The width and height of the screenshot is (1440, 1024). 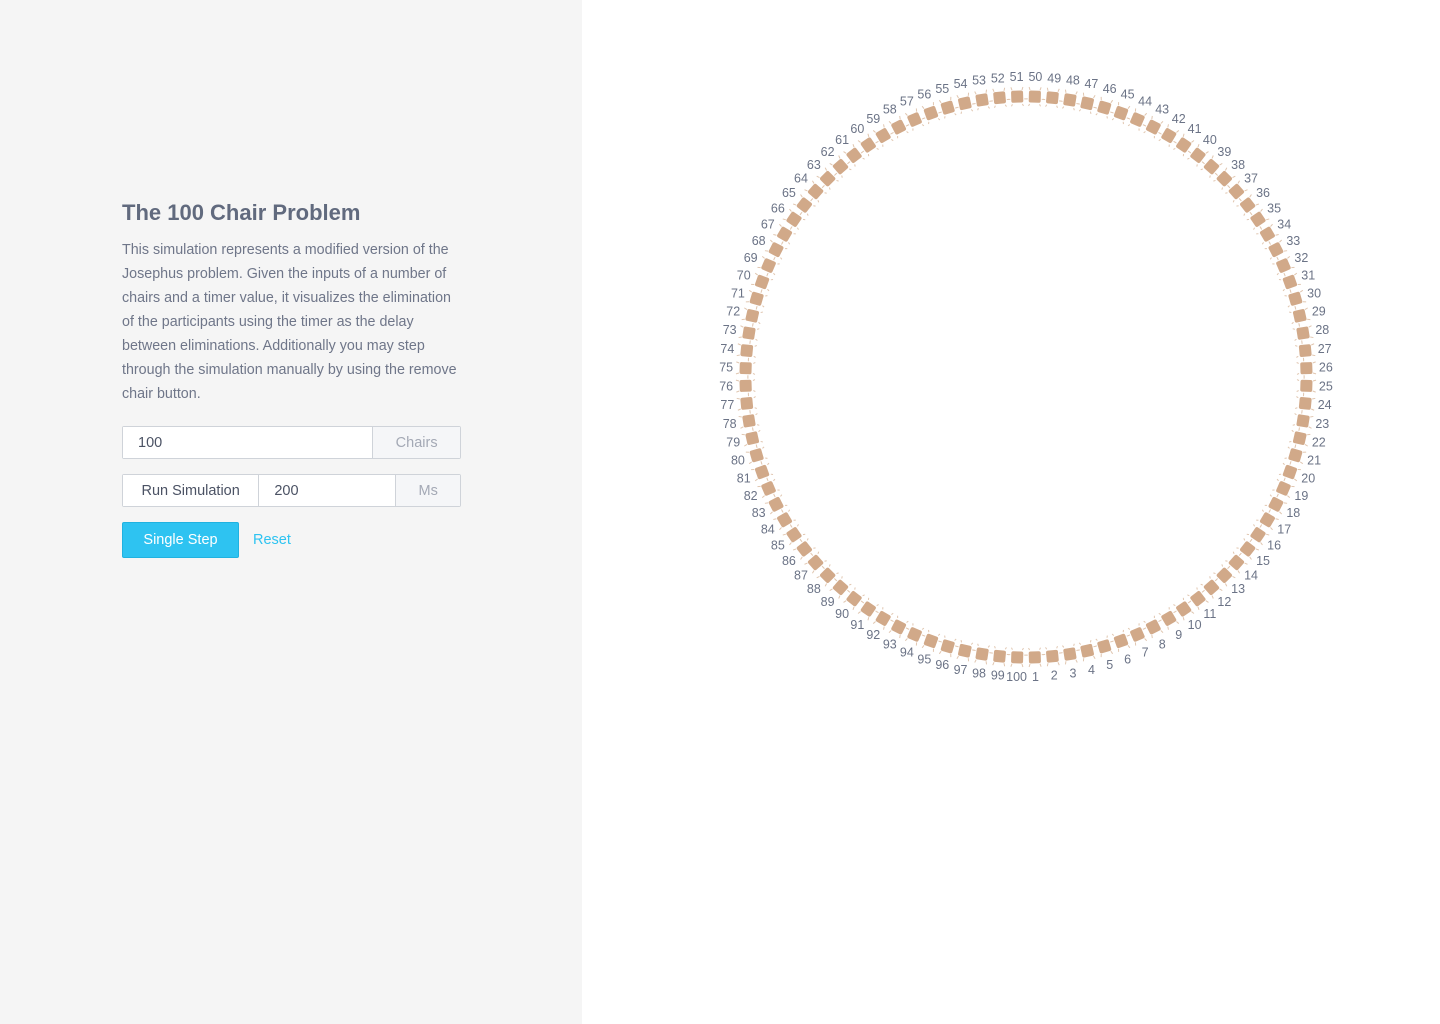 What do you see at coordinates (1322, 330) in the screenshot?
I see `chair-number-label: 28` at bounding box center [1322, 330].